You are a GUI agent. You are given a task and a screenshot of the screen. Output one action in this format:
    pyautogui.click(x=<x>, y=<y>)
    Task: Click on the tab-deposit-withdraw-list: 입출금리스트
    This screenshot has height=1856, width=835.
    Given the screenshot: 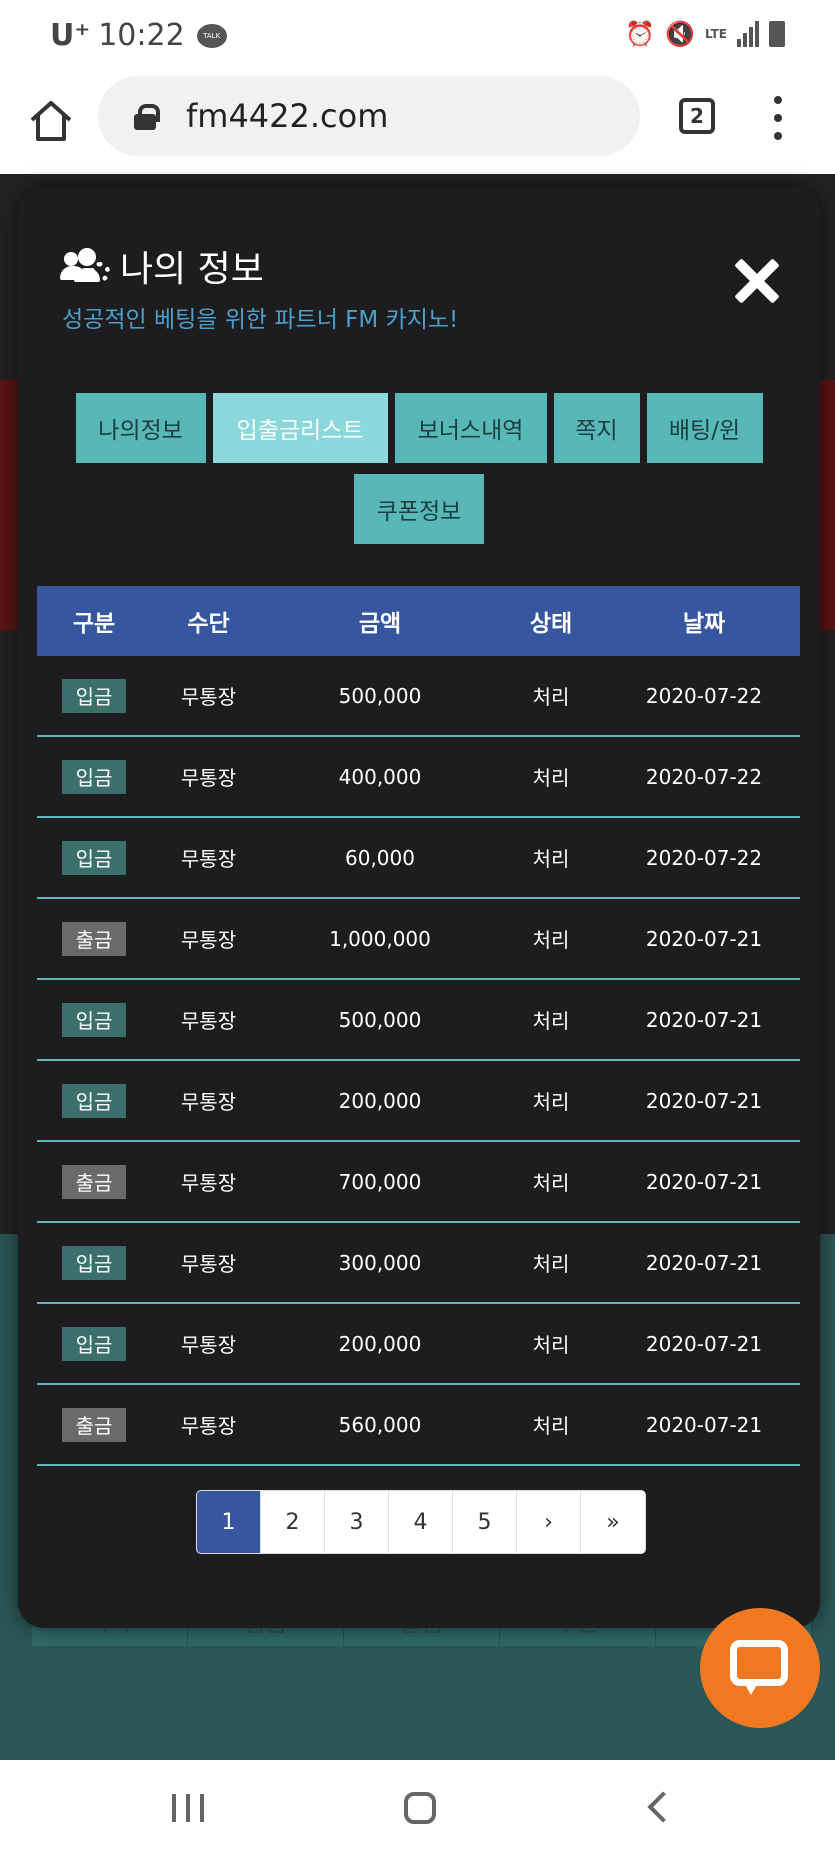 What is the action you would take?
    pyautogui.click(x=300, y=428)
    